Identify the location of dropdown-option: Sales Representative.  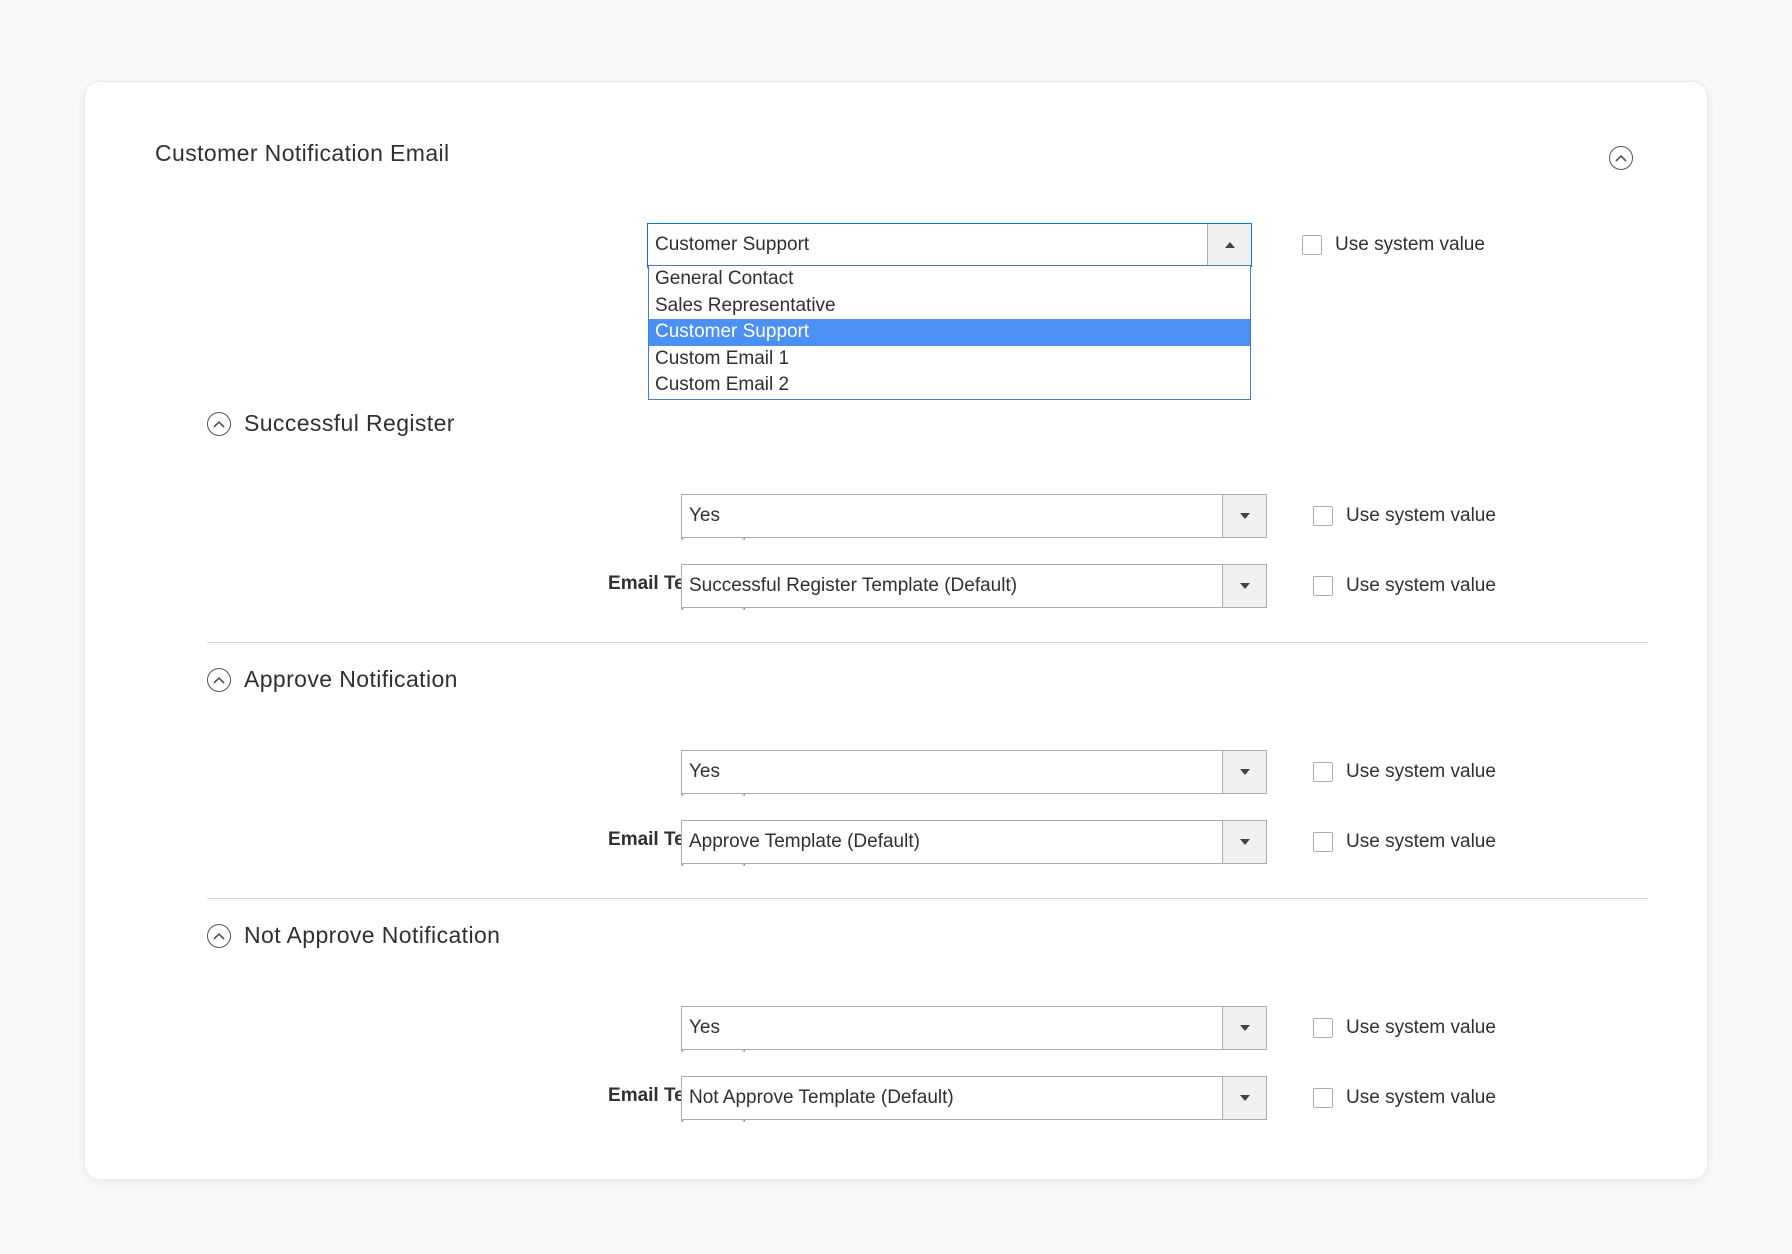
(949, 306).